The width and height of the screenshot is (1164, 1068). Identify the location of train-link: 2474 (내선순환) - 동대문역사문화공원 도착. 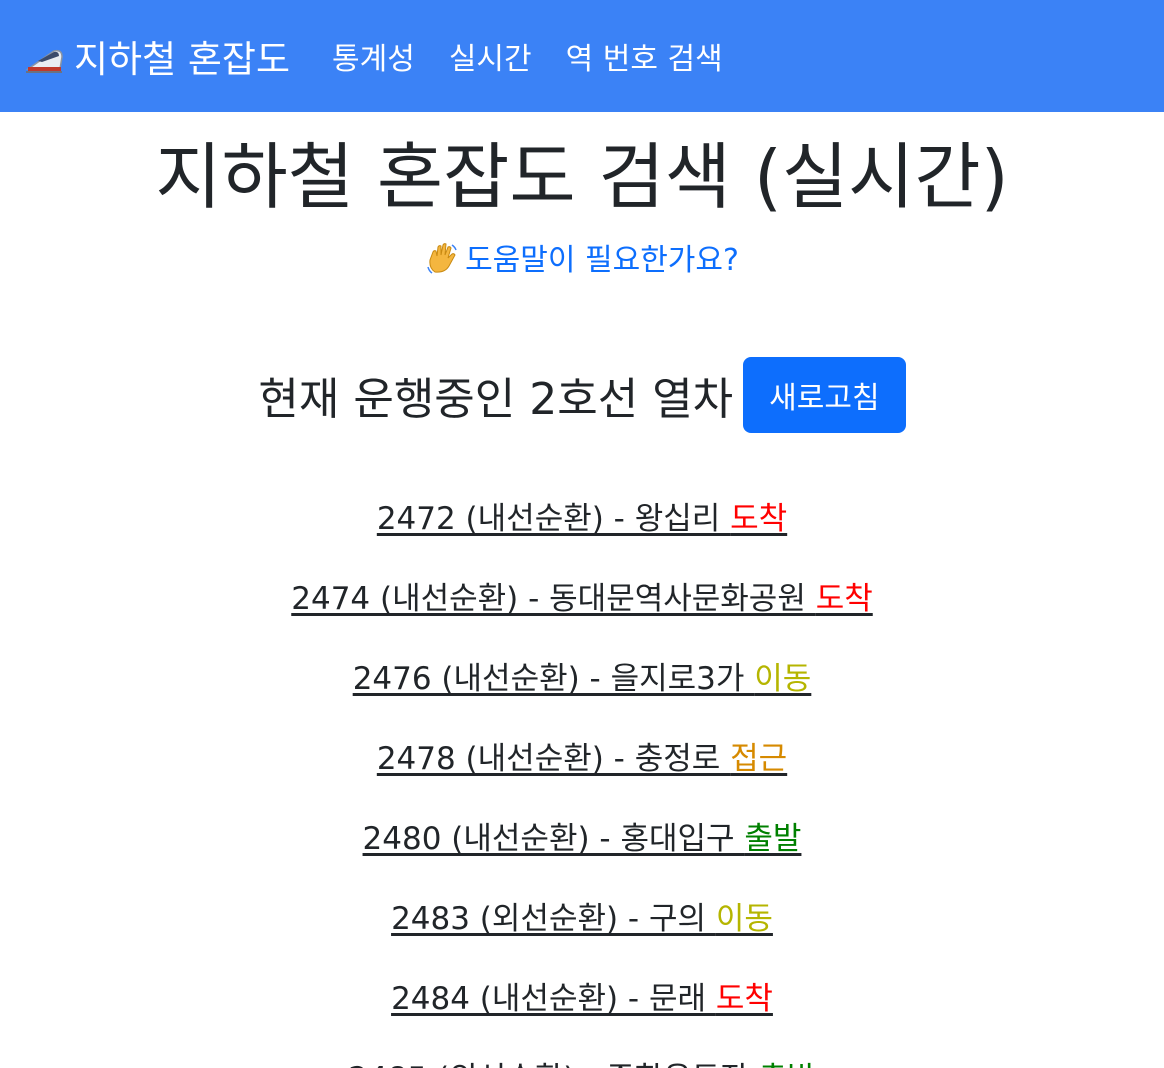
(582, 595).